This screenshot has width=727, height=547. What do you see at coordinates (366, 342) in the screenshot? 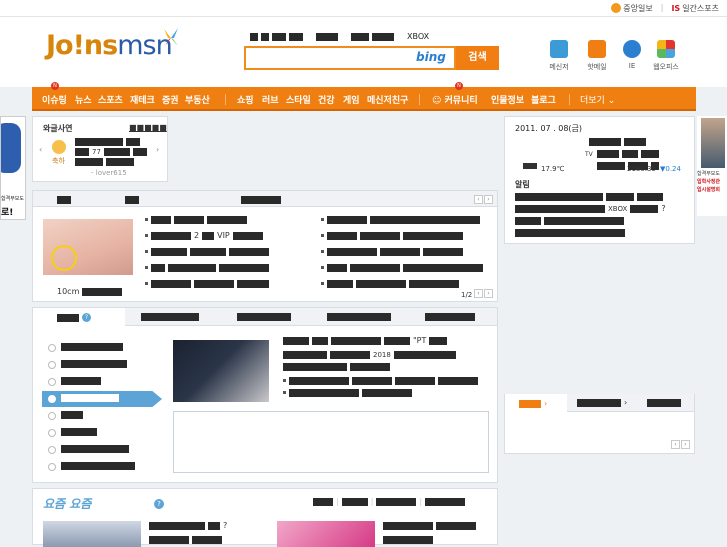
I see `topic-headline: "PT` at bounding box center [366, 342].